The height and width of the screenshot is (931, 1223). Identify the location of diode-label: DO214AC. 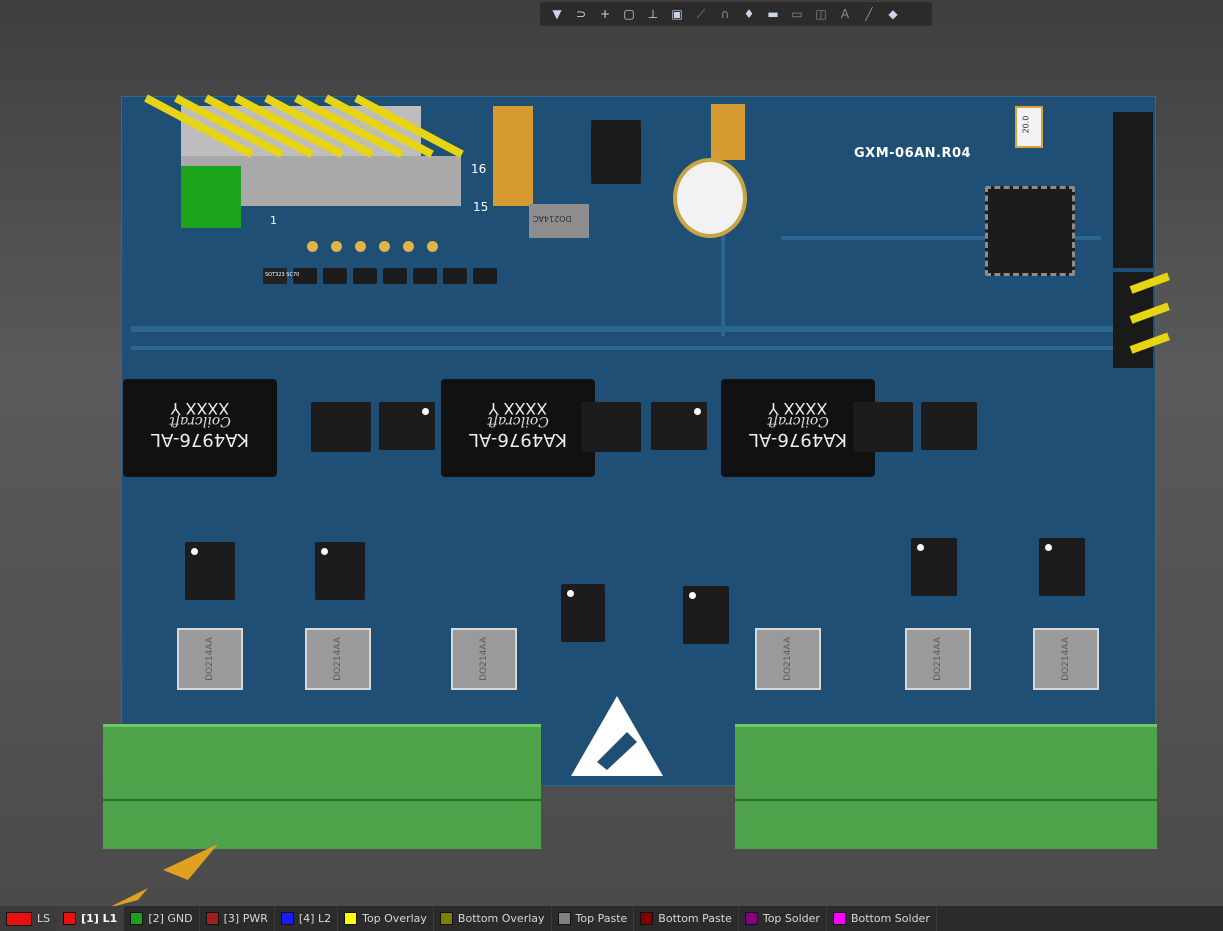
(552, 218).